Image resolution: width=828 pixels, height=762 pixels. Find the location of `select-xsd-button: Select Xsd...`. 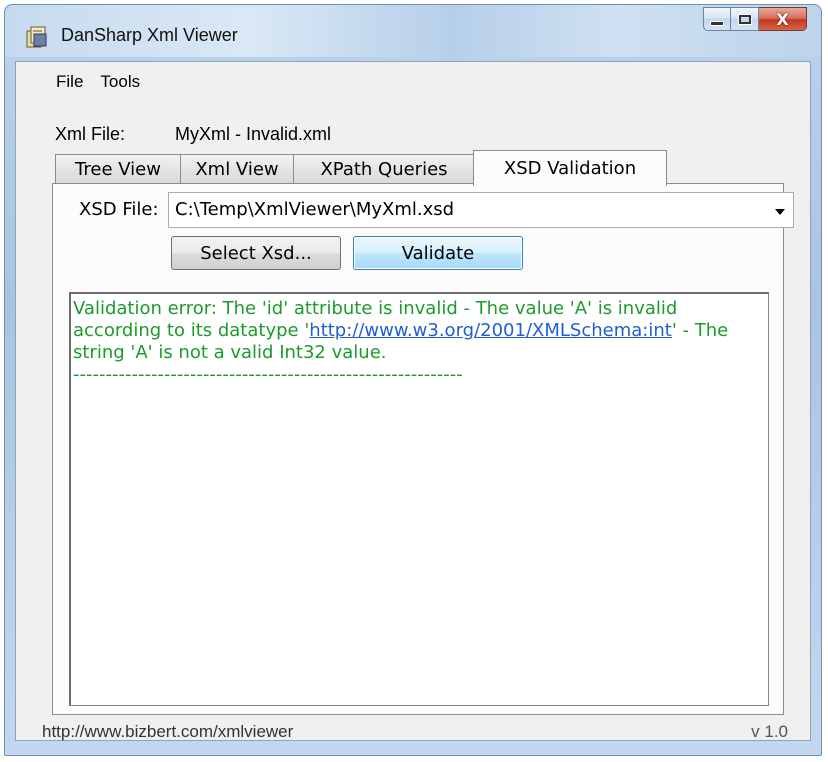

select-xsd-button: Select Xsd... is located at coordinates (256, 253).